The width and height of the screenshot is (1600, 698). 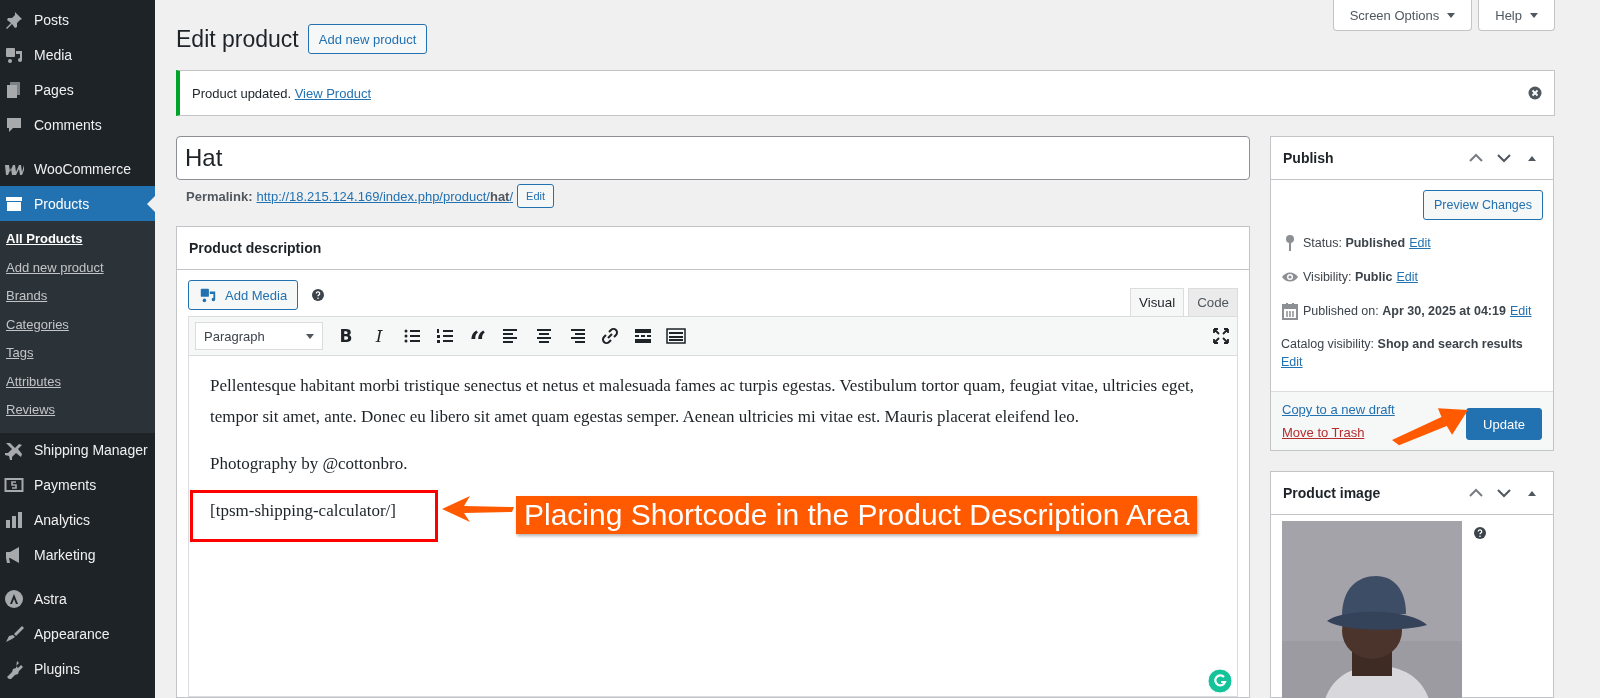 I want to click on menu-item: Comments, so click(x=77, y=124).